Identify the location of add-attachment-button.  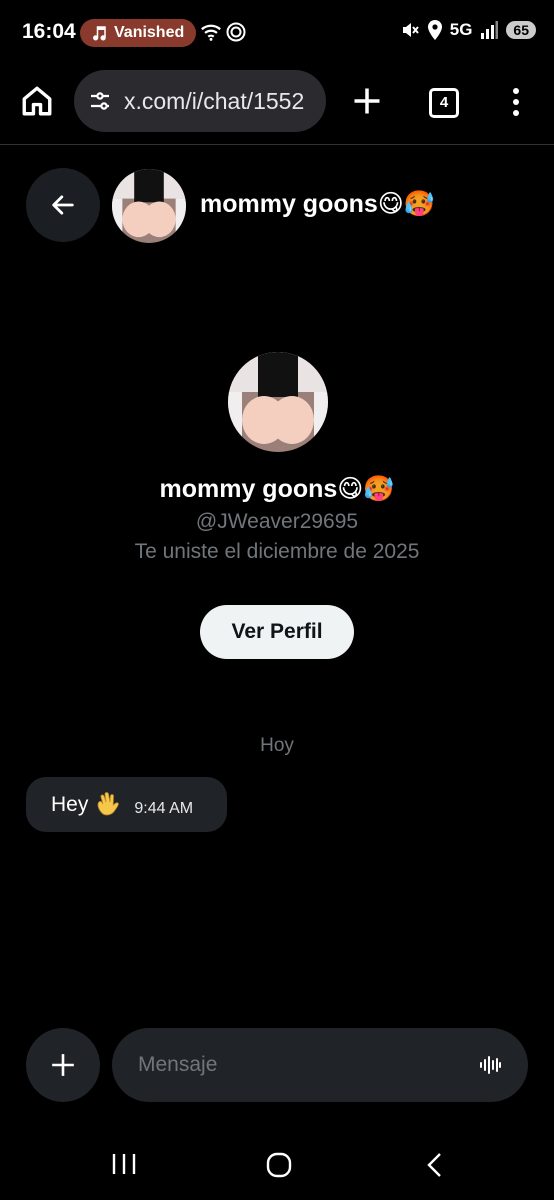
(63, 1065).